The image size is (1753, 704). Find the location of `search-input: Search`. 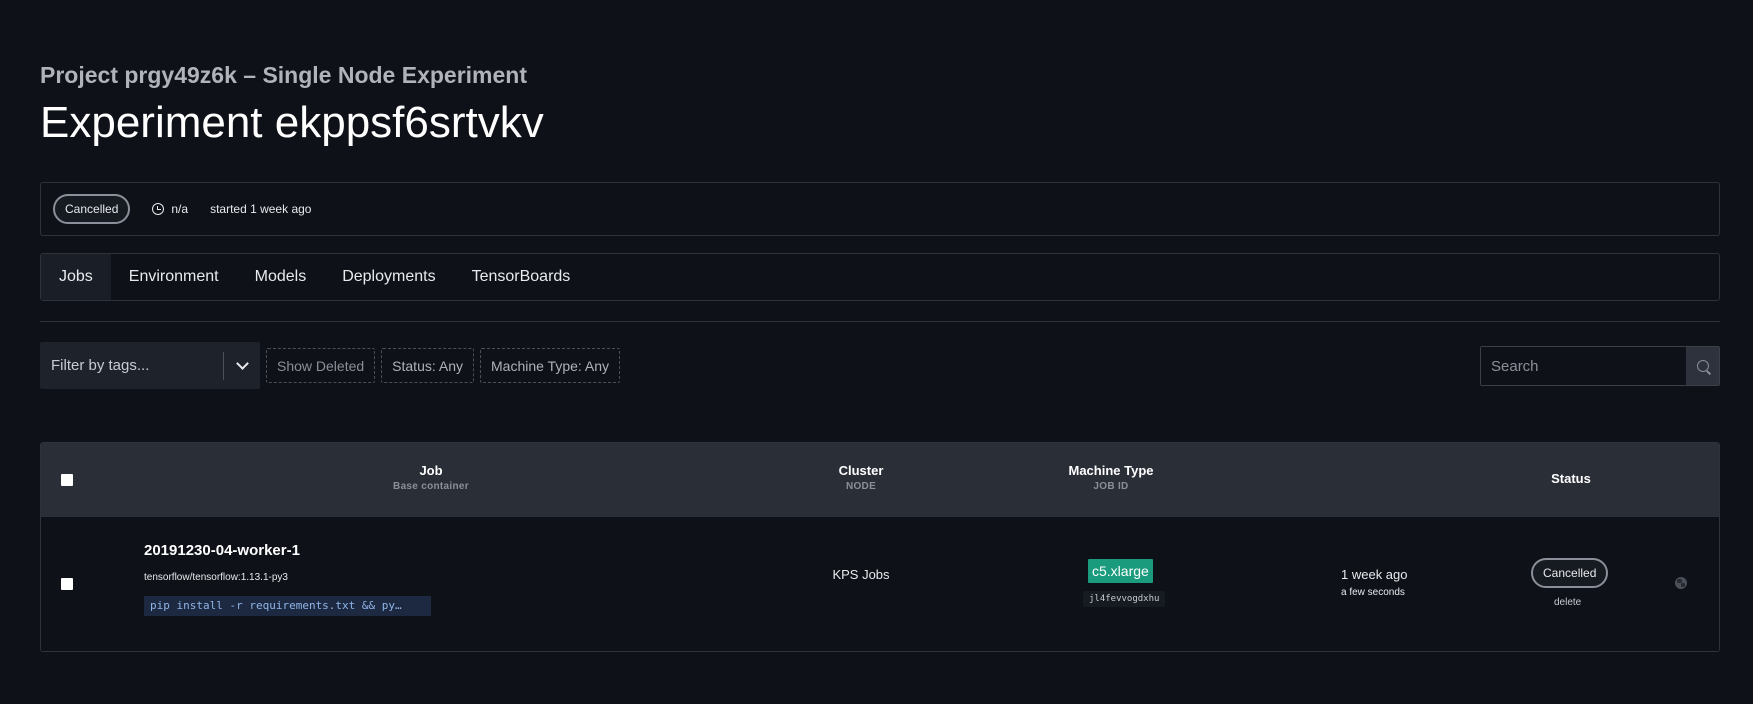

search-input: Search is located at coordinates (1583, 366).